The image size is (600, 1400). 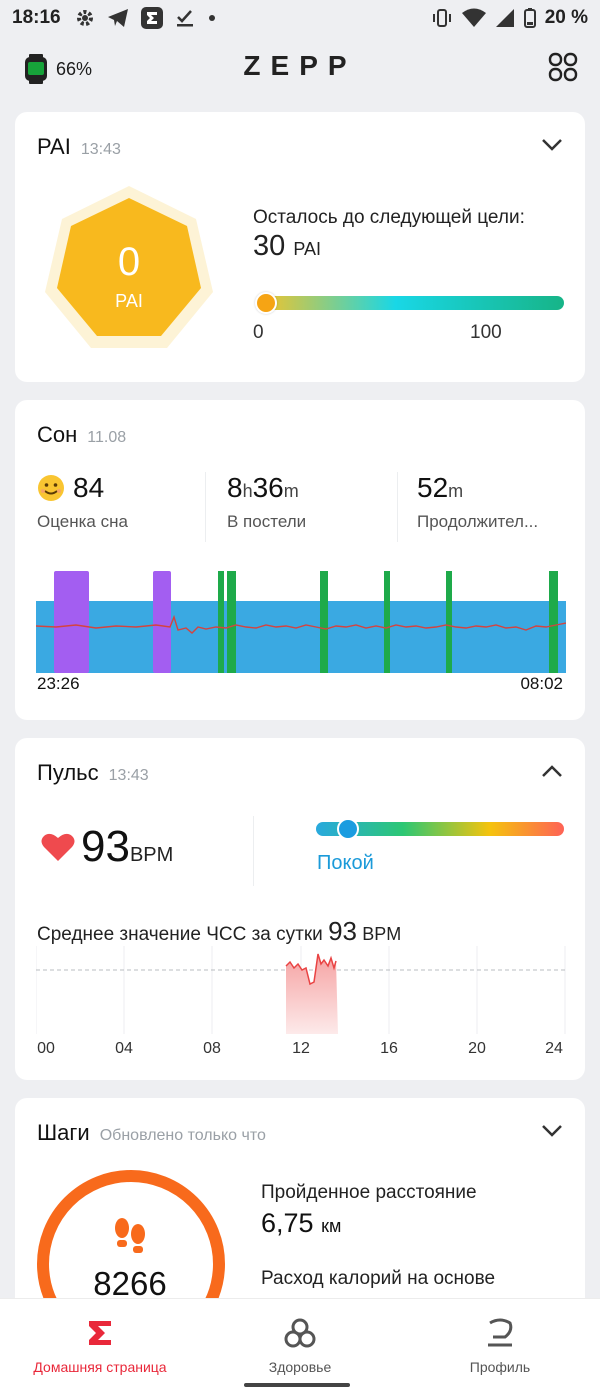 I want to click on zepp-app-icon, so click(x=151, y=18).